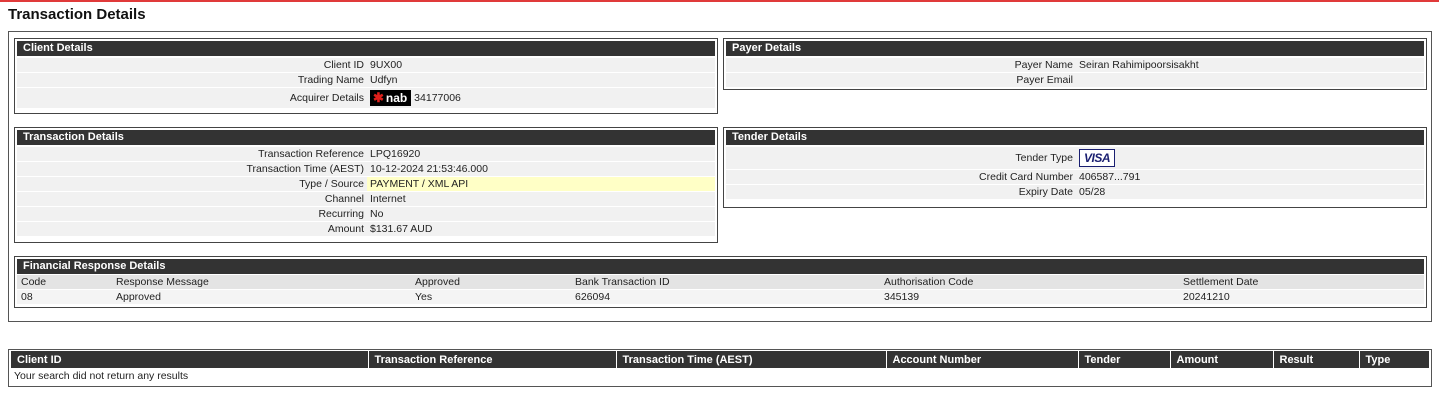  Describe the element at coordinates (541, 169) in the screenshot. I see `transaction-time-value: 10-12-2024 21:53:46.000` at that location.